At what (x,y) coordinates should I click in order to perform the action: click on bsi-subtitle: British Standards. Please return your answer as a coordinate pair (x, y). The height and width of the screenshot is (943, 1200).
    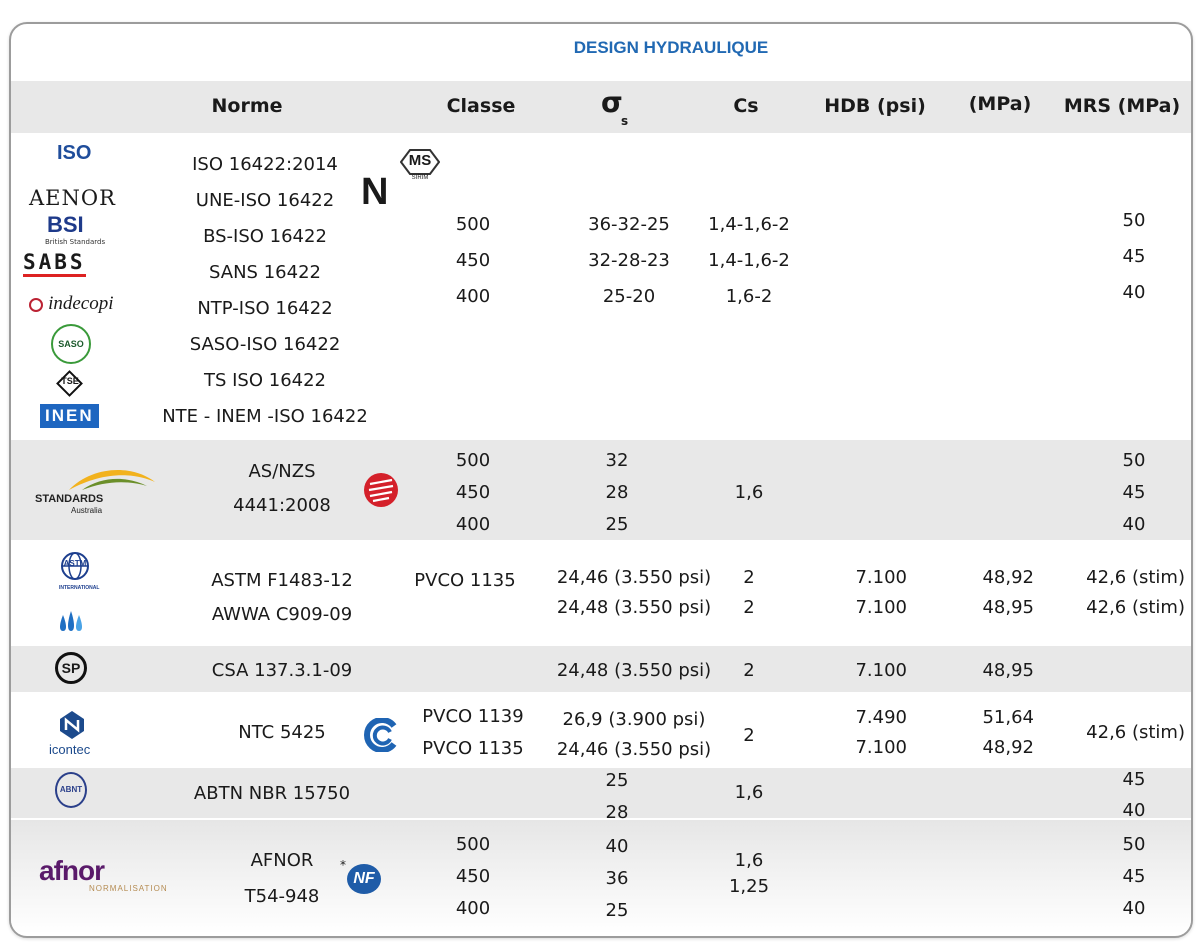
    Looking at the image, I should click on (75, 242).